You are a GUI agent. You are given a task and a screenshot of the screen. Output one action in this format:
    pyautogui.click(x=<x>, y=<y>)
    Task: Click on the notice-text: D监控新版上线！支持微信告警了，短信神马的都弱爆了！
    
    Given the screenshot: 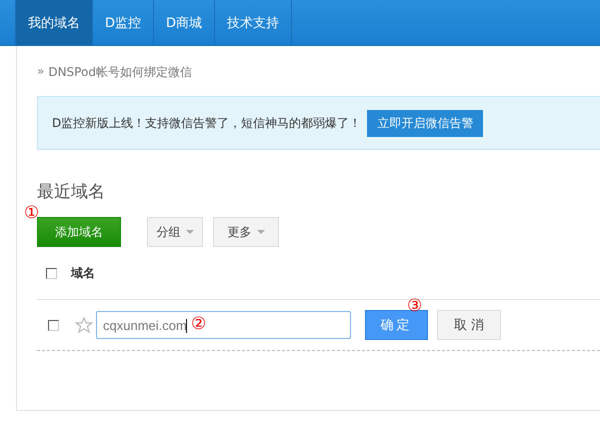 What is the action you would take?
    pyautogui.click(x=207, y=123)
    